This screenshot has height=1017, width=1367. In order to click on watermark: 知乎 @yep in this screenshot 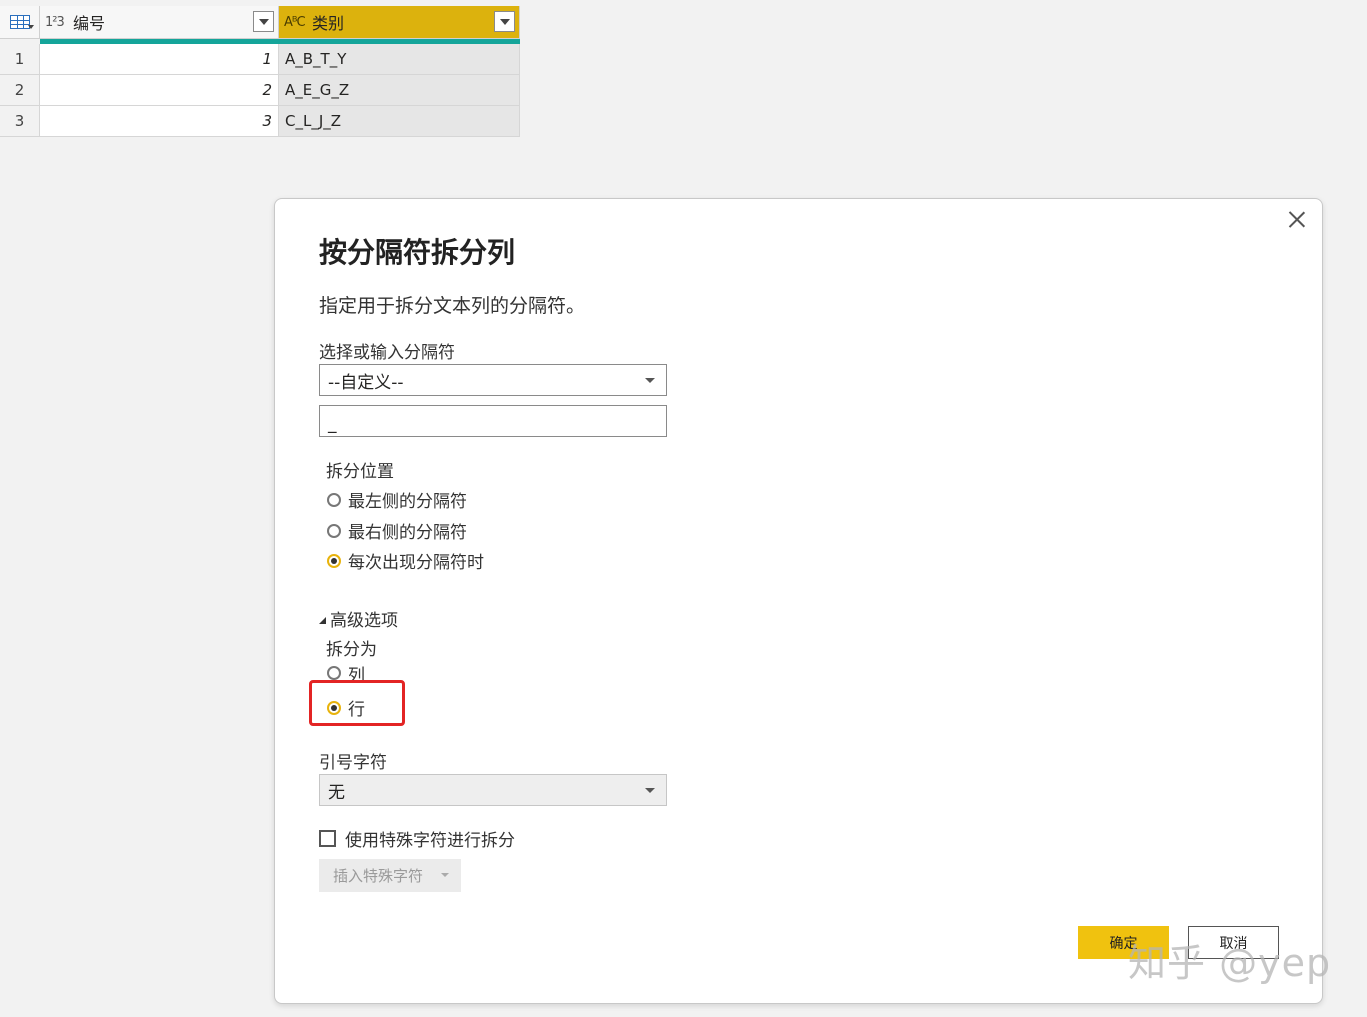, I will do `click(1230, 963)`.